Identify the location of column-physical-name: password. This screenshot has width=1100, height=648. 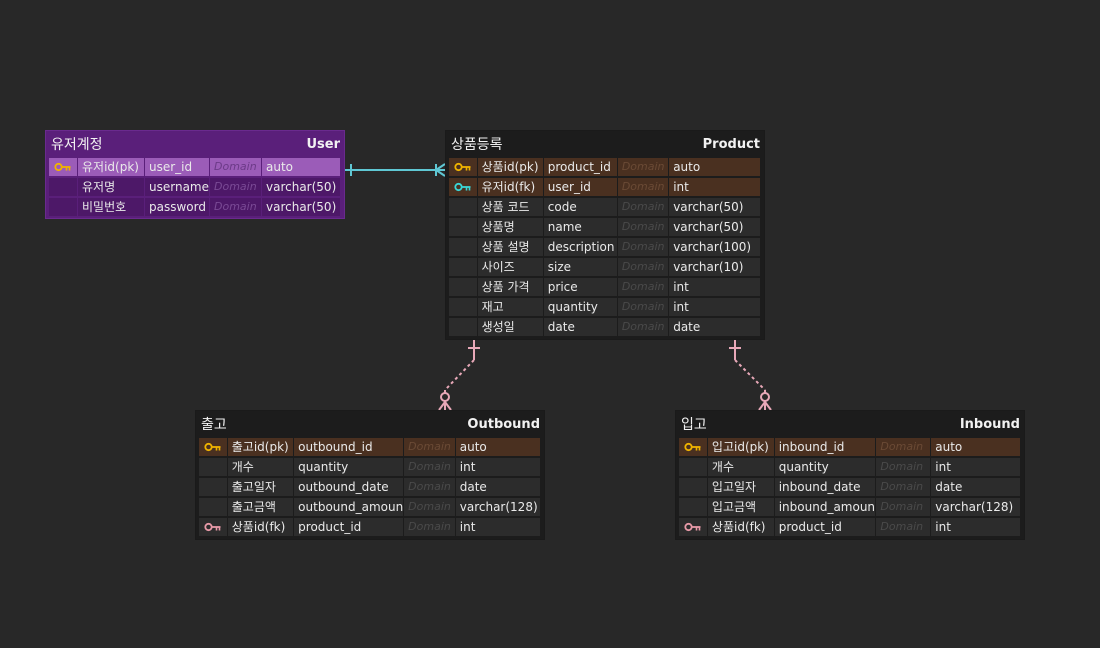
(177, 207).